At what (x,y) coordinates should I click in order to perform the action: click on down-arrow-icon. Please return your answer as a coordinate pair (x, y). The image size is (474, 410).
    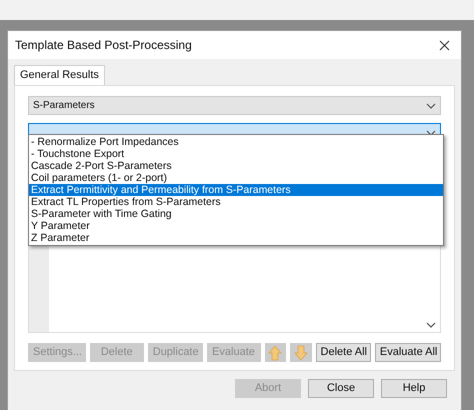
    Looking at the image, I should click on (301, 352).